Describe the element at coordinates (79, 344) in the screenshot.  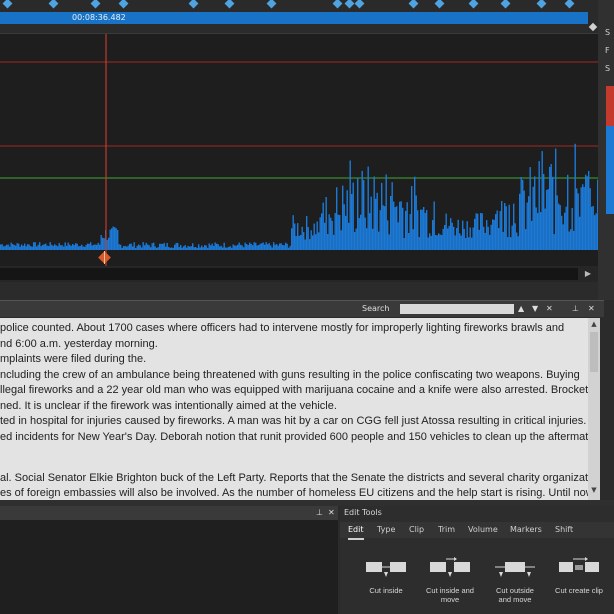
I see `transcript-line: nd 6:00 a.m. yesterday morning.` at that location.